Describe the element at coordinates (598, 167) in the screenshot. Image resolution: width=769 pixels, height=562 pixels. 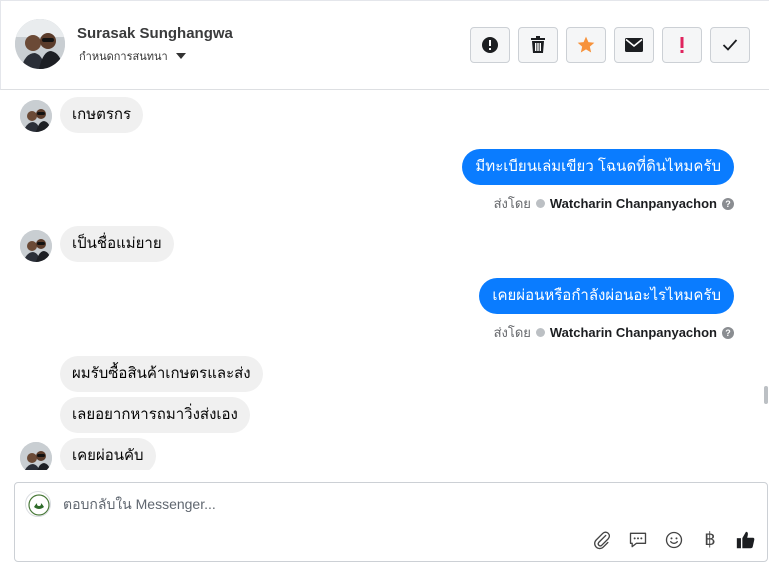
I see `outgoing-message: มีทะเบียนเล่มเขียว โฉนดที่ดินไหมครับ` at that location.